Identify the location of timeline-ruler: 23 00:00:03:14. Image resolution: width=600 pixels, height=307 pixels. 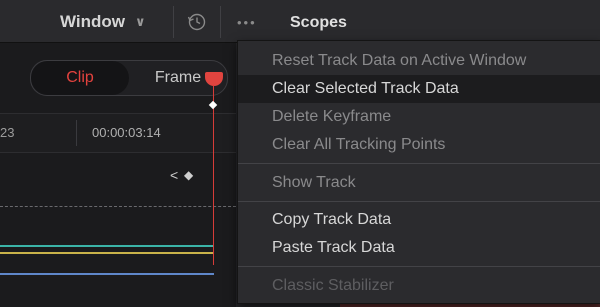
(118, 133).